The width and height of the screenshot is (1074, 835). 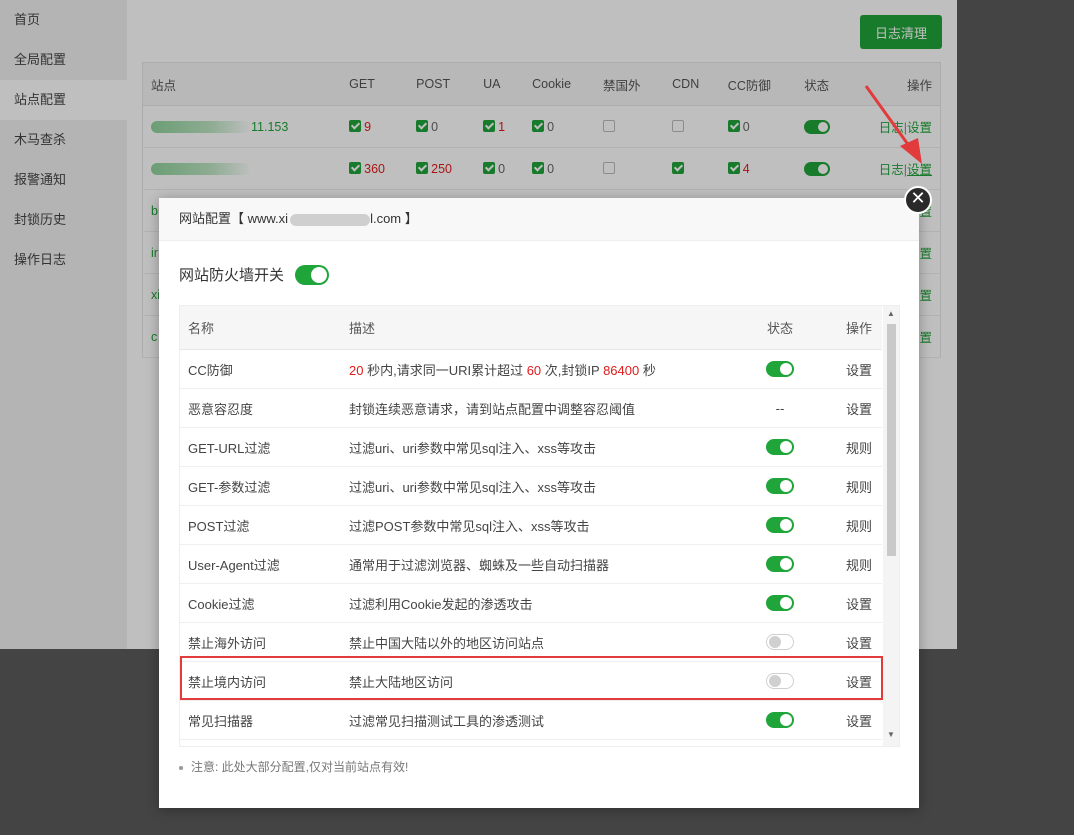 I want to click on rule-row-post: POST过滤 过滤POST参数中常见sql注入、xss等攻击 规则, so click(x=531, y=525).